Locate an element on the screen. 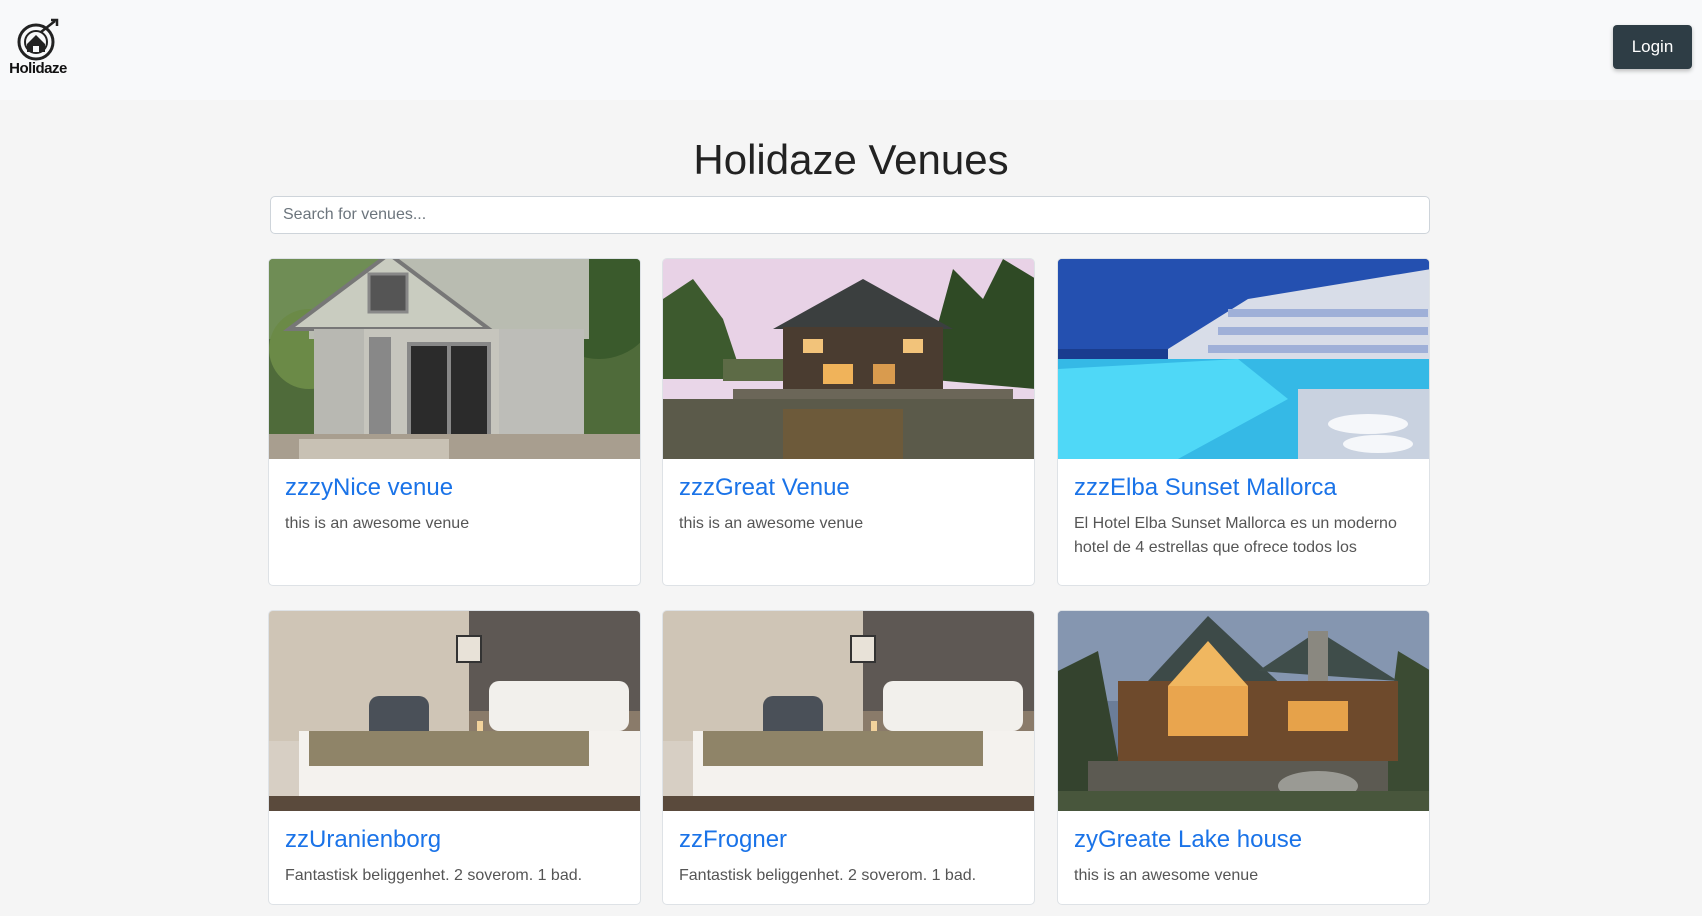 This screenshot has height=916, width=1702. holidaze-logo: Holidaze is located at coordinates (38, 49).